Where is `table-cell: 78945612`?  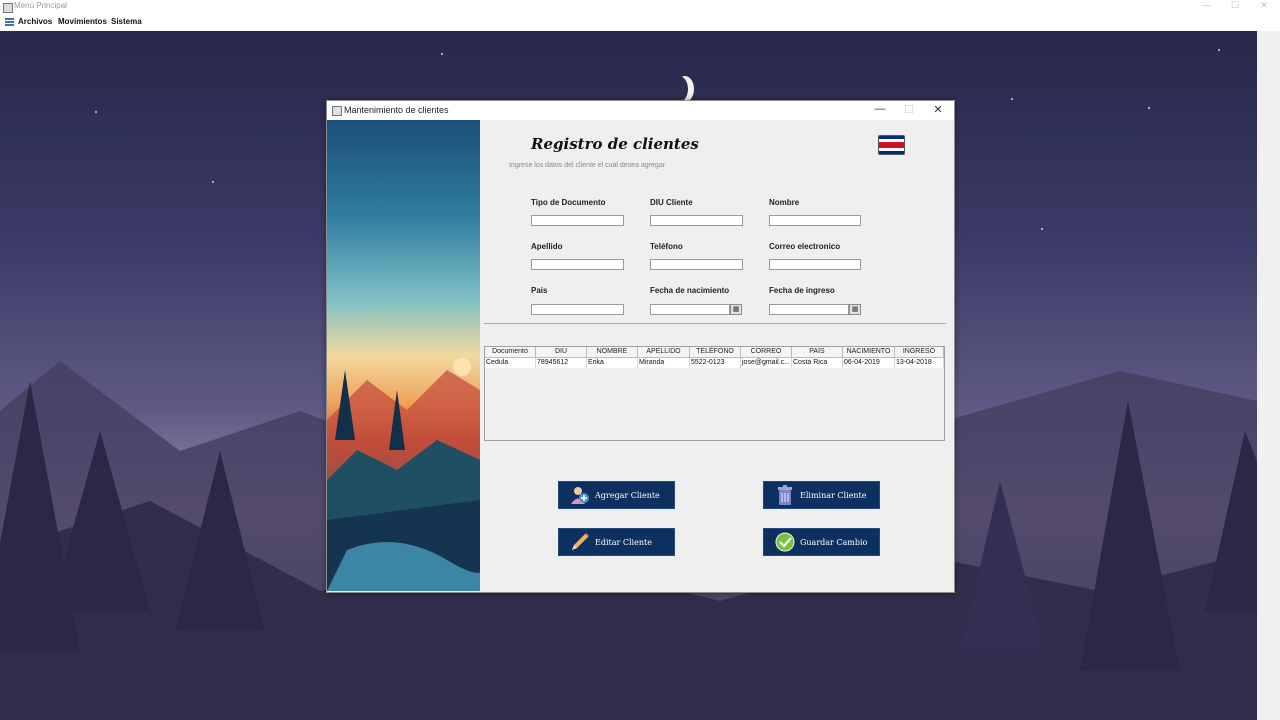 table-cell: 78945612 is located at coordinates (561, 363).